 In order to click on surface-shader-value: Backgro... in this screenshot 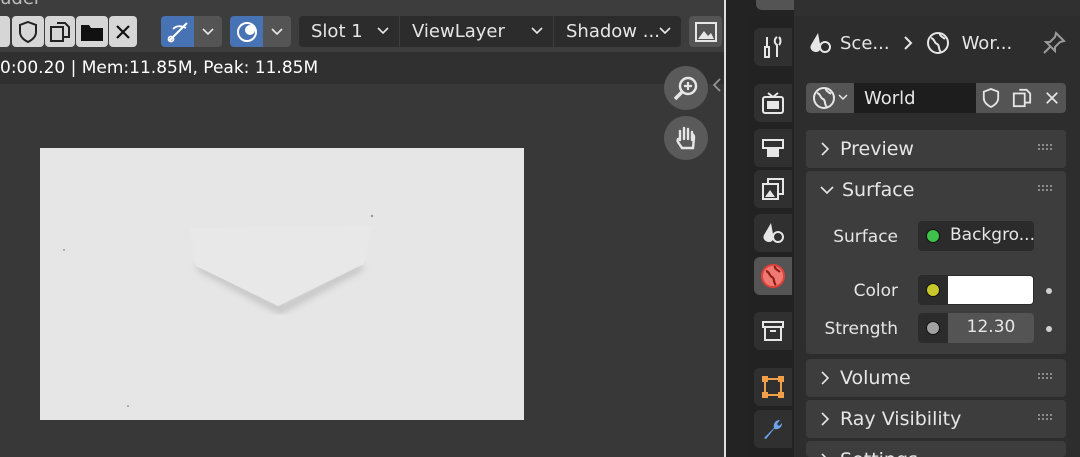, I will do `click(992, 235)`.